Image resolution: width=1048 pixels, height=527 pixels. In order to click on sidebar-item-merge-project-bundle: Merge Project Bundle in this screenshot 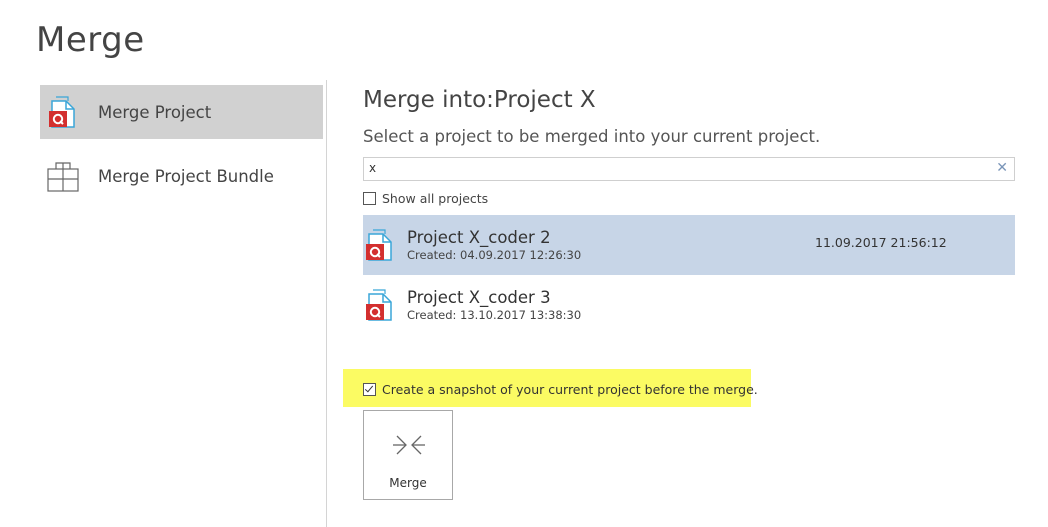, I will do `click(181, 176)`.